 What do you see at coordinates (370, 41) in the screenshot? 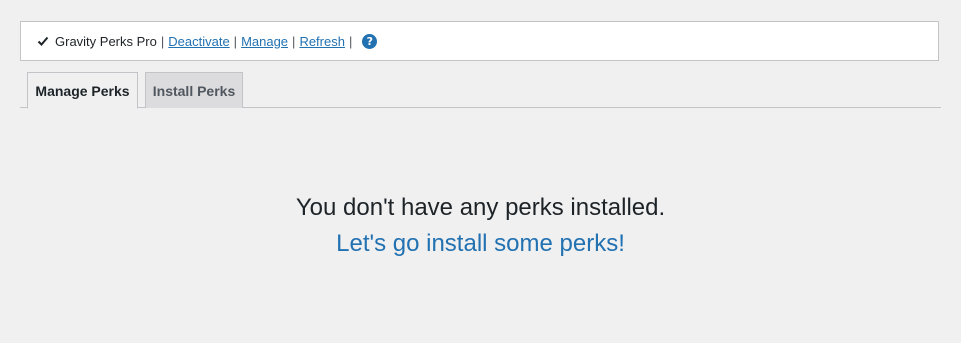
I see `help-icon: ?` at bounding box center [370, 41].